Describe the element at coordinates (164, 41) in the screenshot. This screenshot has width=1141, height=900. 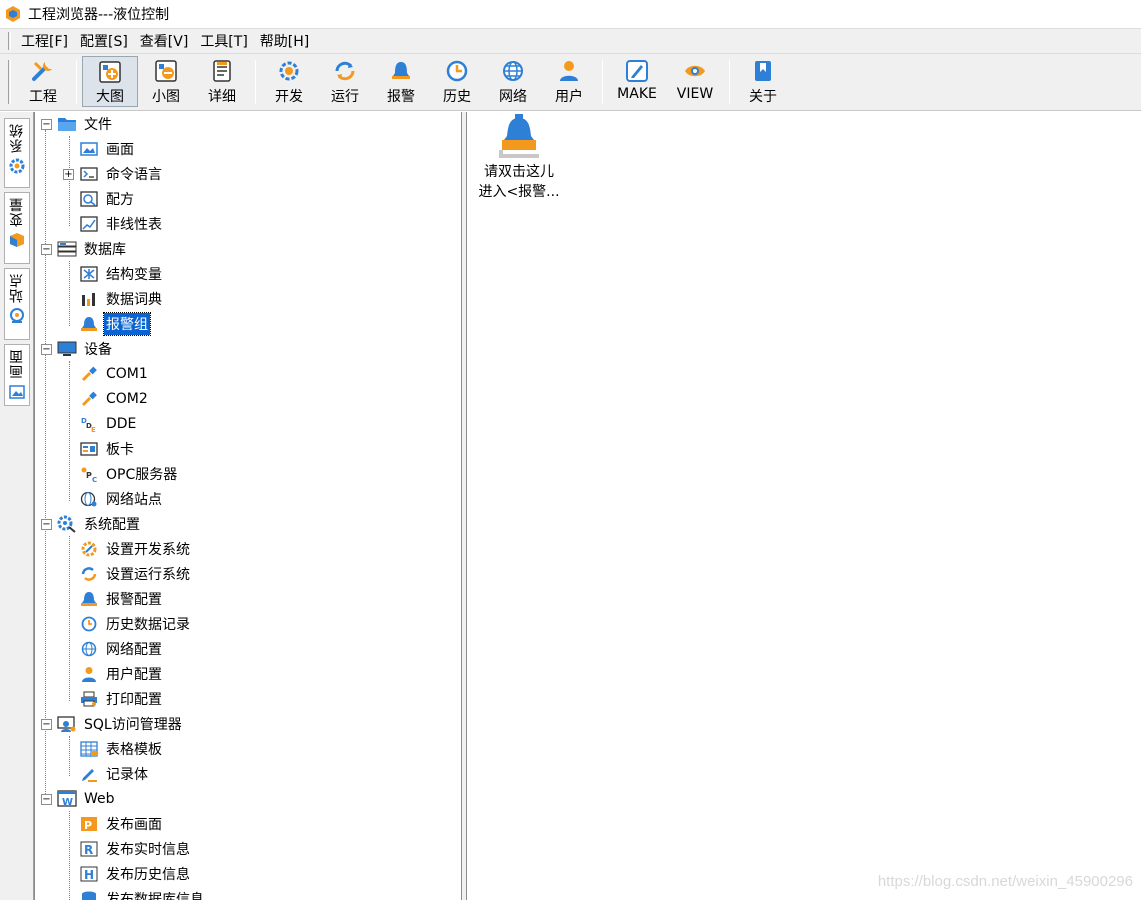
I see `menu-view: 查看[V]` at that location.